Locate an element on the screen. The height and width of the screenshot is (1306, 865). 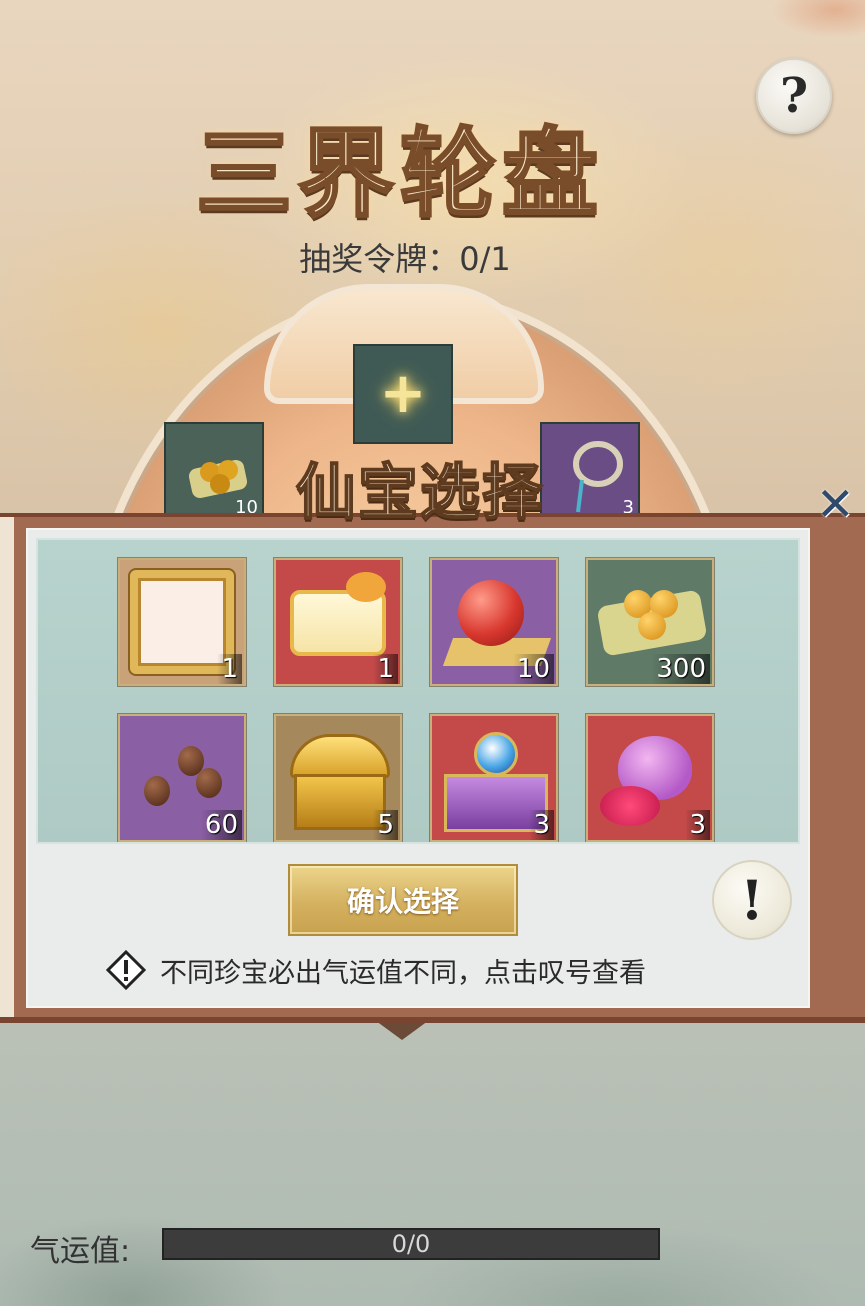
item-golden-fruits: 300 is located at coordinates (650, 622).